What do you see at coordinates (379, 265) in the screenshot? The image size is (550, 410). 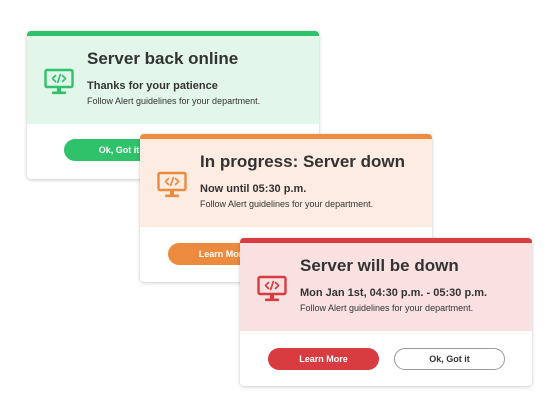 I see `alert-title: Server will be down` at bounding box center [379, 265].